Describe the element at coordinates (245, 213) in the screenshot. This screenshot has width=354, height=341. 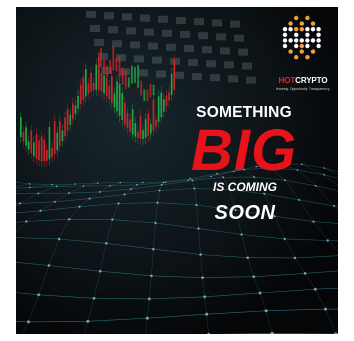
I see `headline-soon: SOON` at that location.